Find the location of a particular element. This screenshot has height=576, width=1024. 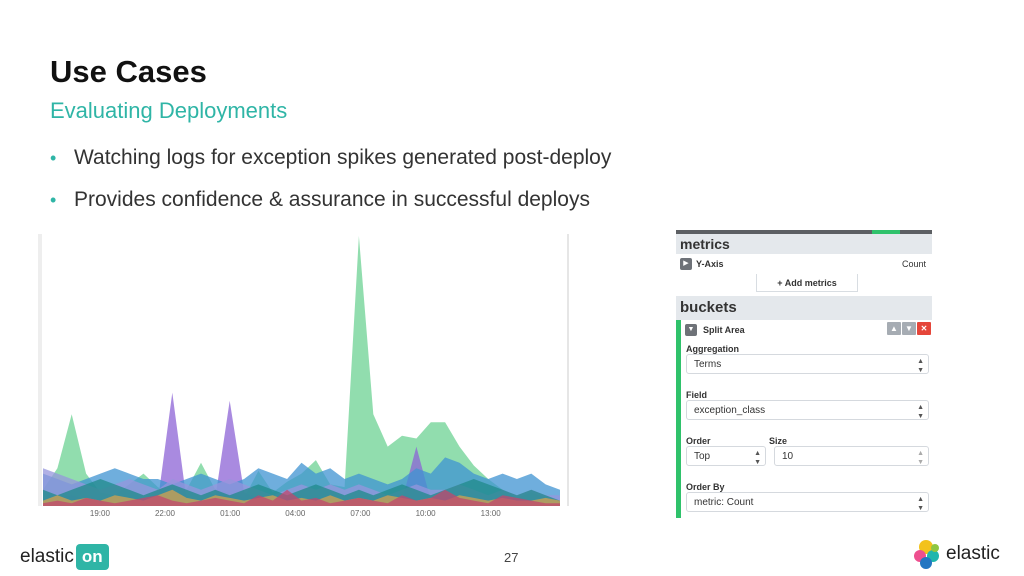

field-select: exception_class ▲ ▼ is located at coordinates (807, 410).